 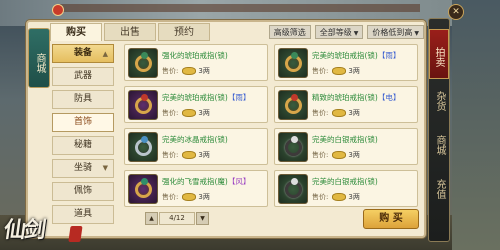 What do you see at coordinates (43, 230) in the screenshot?
I see `game-logo: 仙剑` at bounding box center [43, 230].